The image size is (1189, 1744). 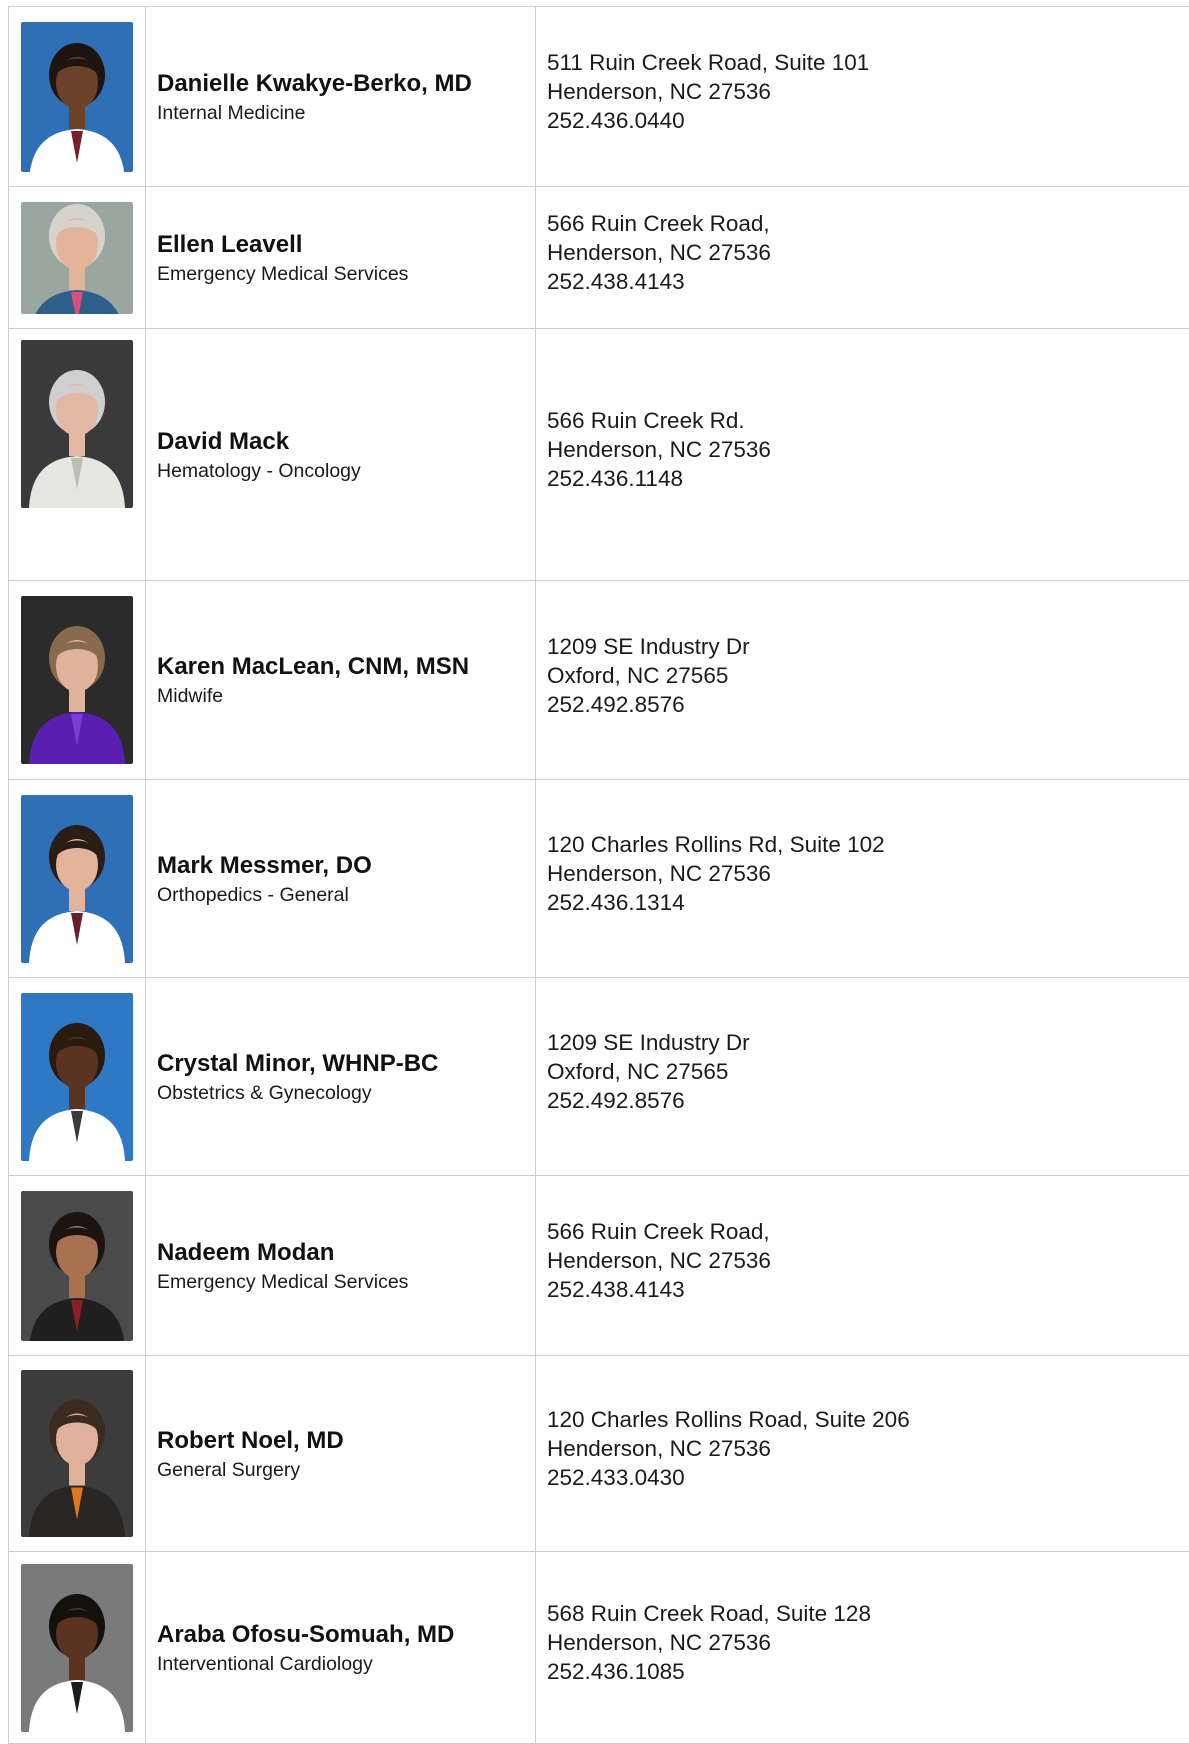 What do you see at coordinates (346, 1064) in the screenshot?
I see `provider-name: Crystal Minor, WHNP-BC` at bounding box center [346, 1064].